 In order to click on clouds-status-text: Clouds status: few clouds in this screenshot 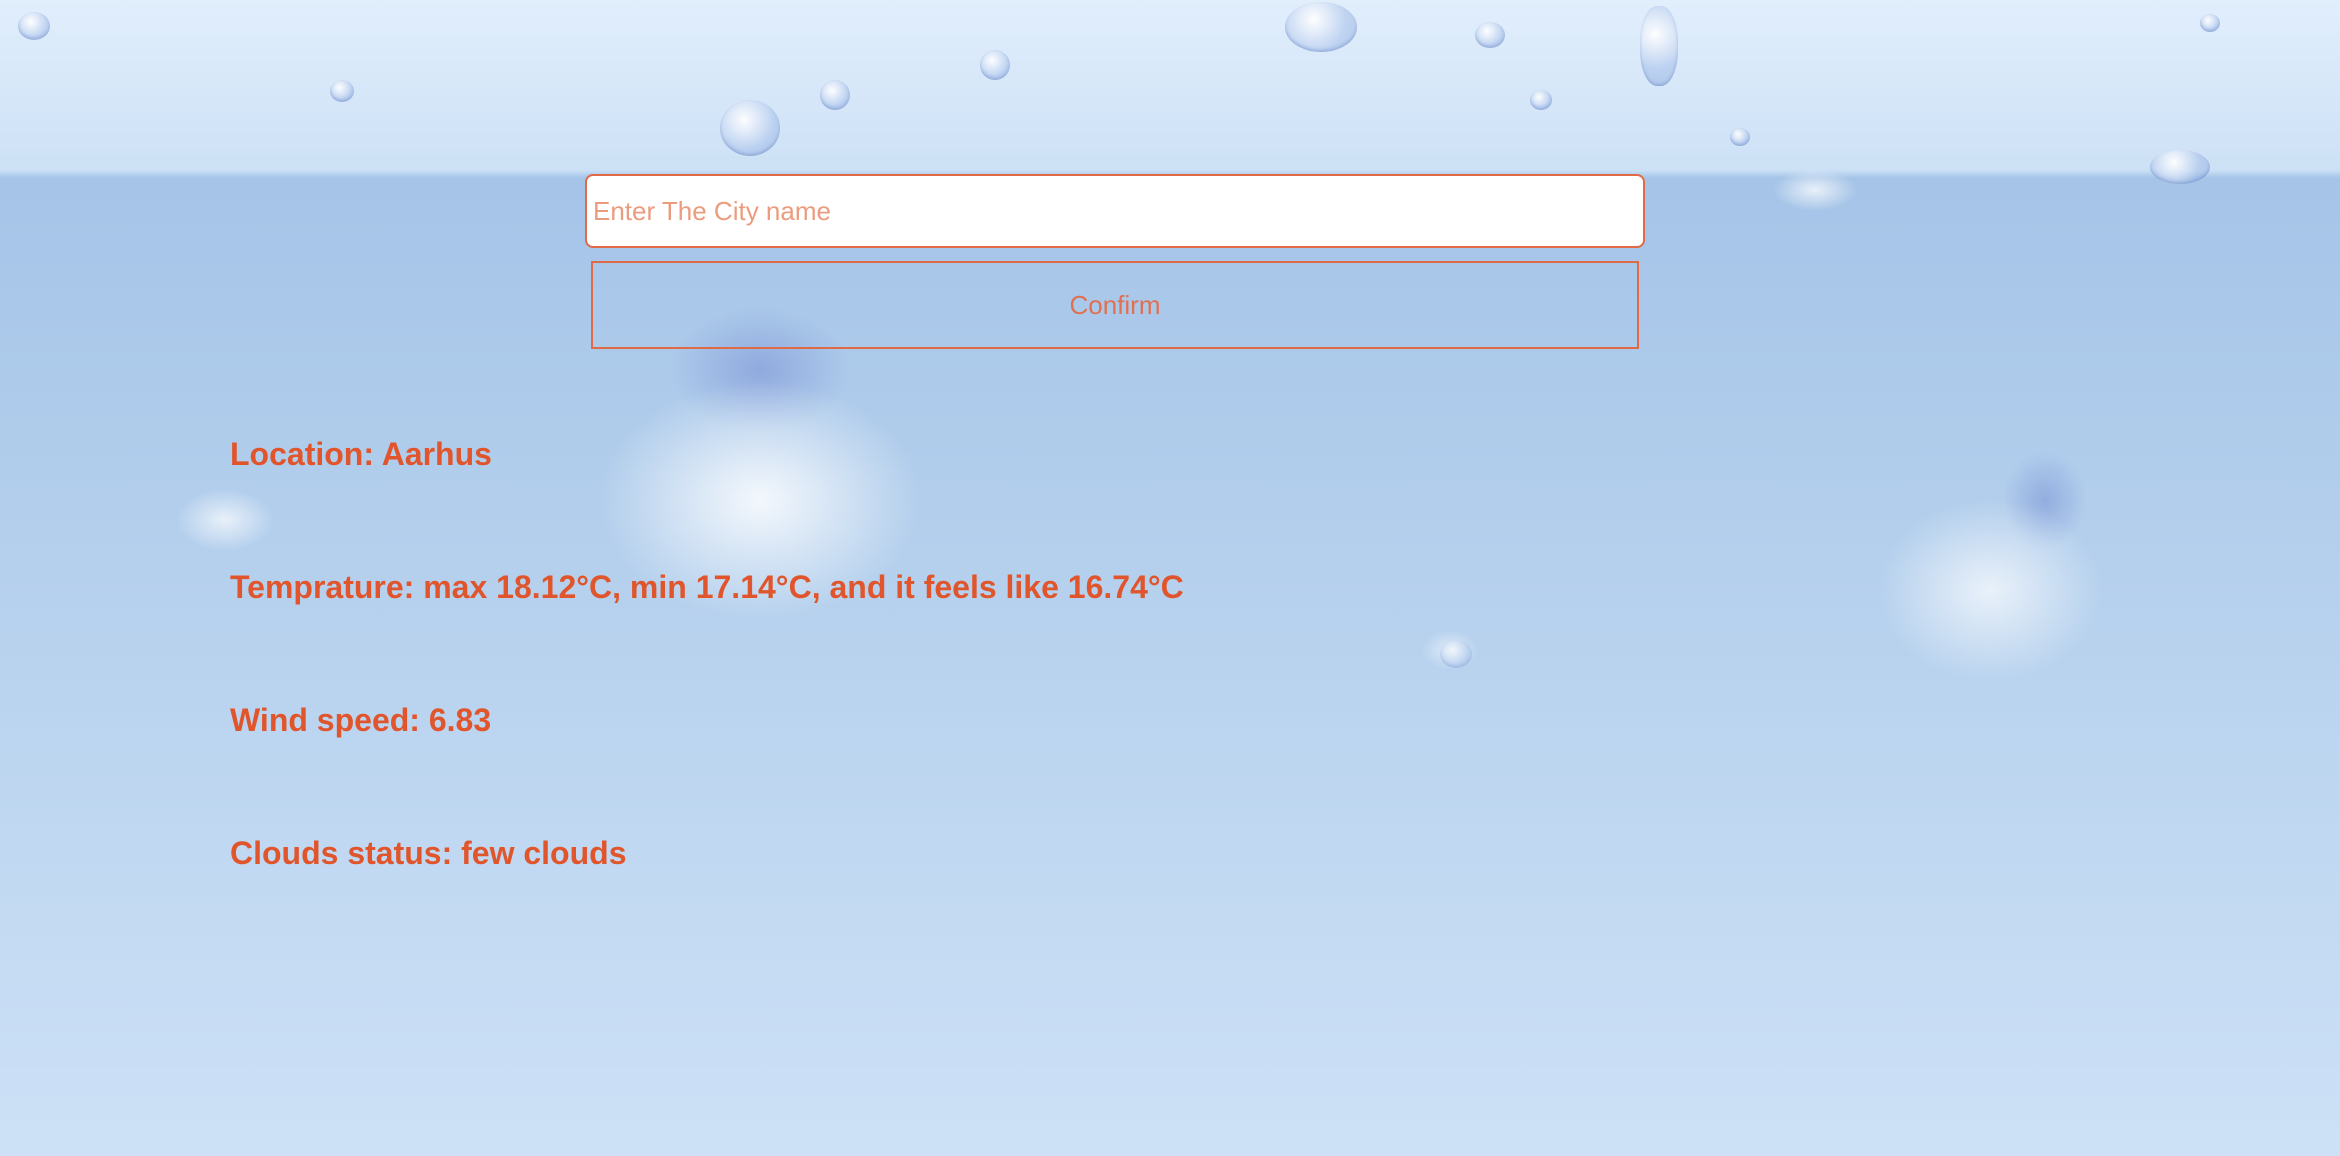, I will do `click(428, 853)`.